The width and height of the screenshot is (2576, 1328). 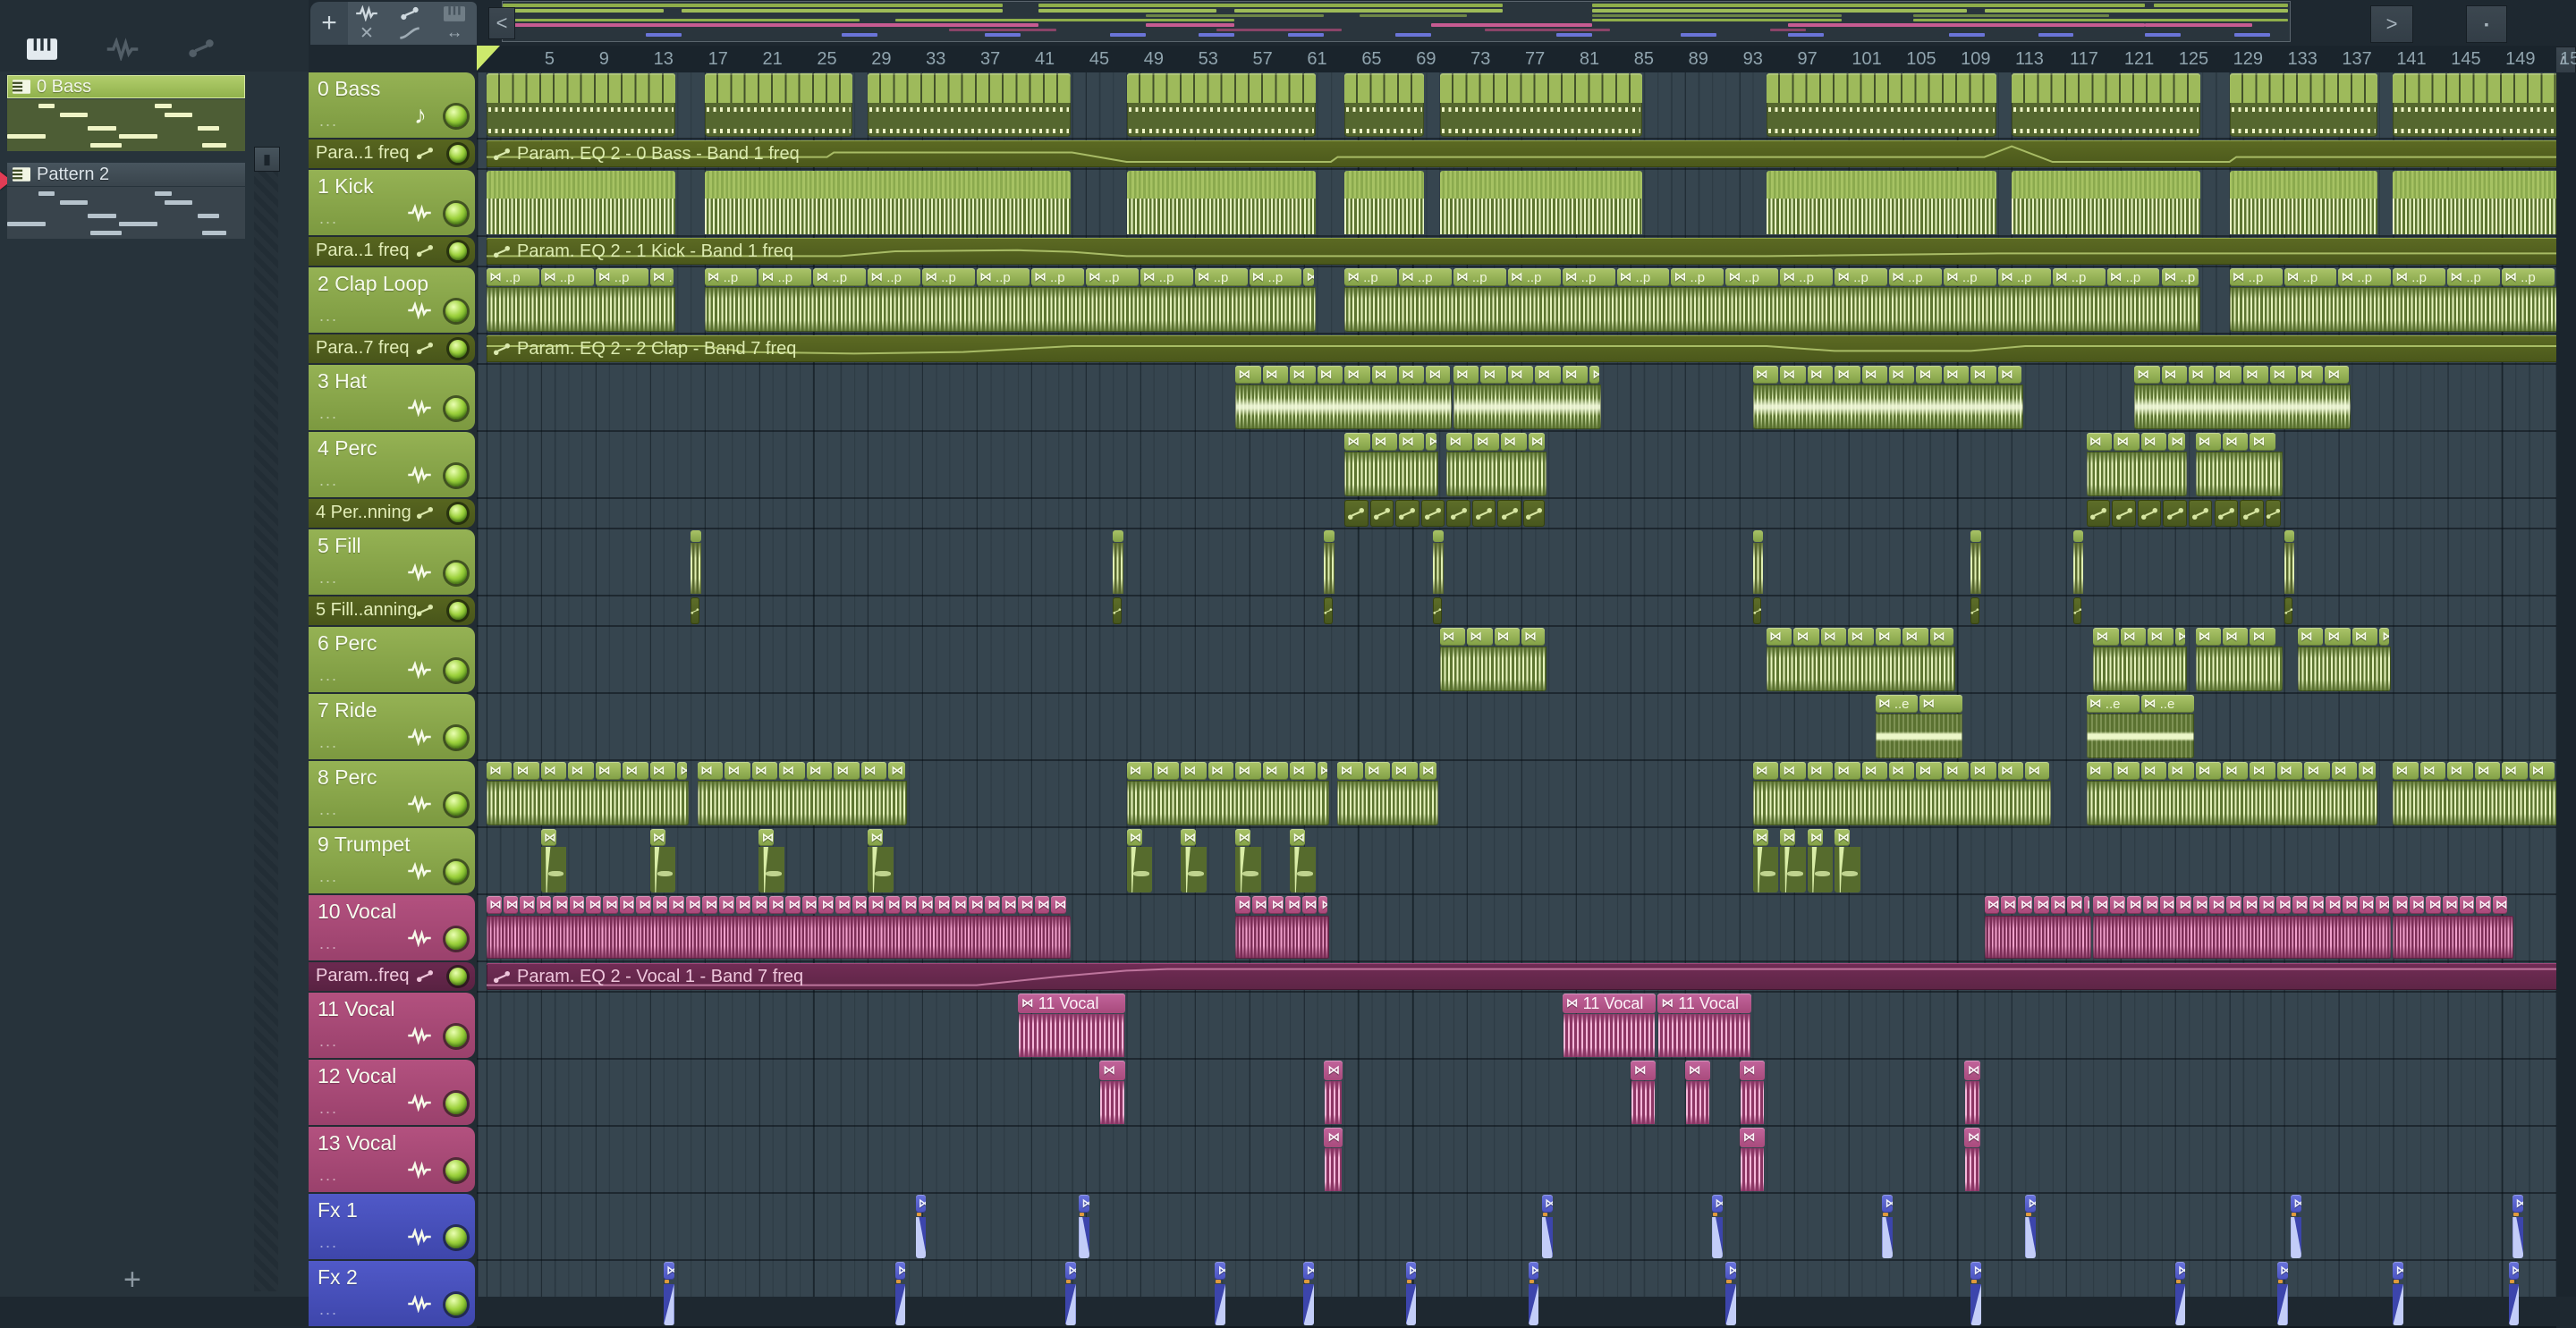 What do you see at coordinates (779, 928) in the screenshot?
I see `vstrip-clip: ⋈ ⋈ ⋈ ⋈ ⋈ ⋈ ⋈ ⋈ ⋈ ⋈ ⋈ ⋈ ⋈ ⋈ ⋈ ⋈ ⋈ ⋈ ⋈ ⋈ ⋈ ⋈ ⋈ ⋈ ⋈ ⋈ ⋈ ⋈ ⋈ ⋈ ⋈ ⋈ ⋈ ⋈ ⋈` at bounding box center [779, 928].